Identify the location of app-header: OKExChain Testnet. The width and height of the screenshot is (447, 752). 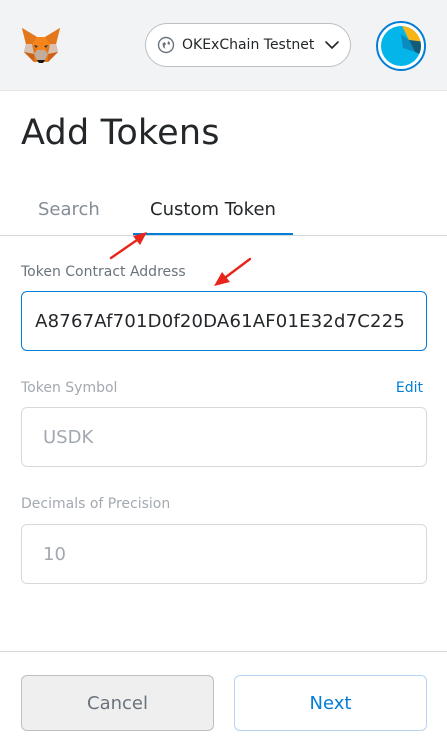
(223, 45).